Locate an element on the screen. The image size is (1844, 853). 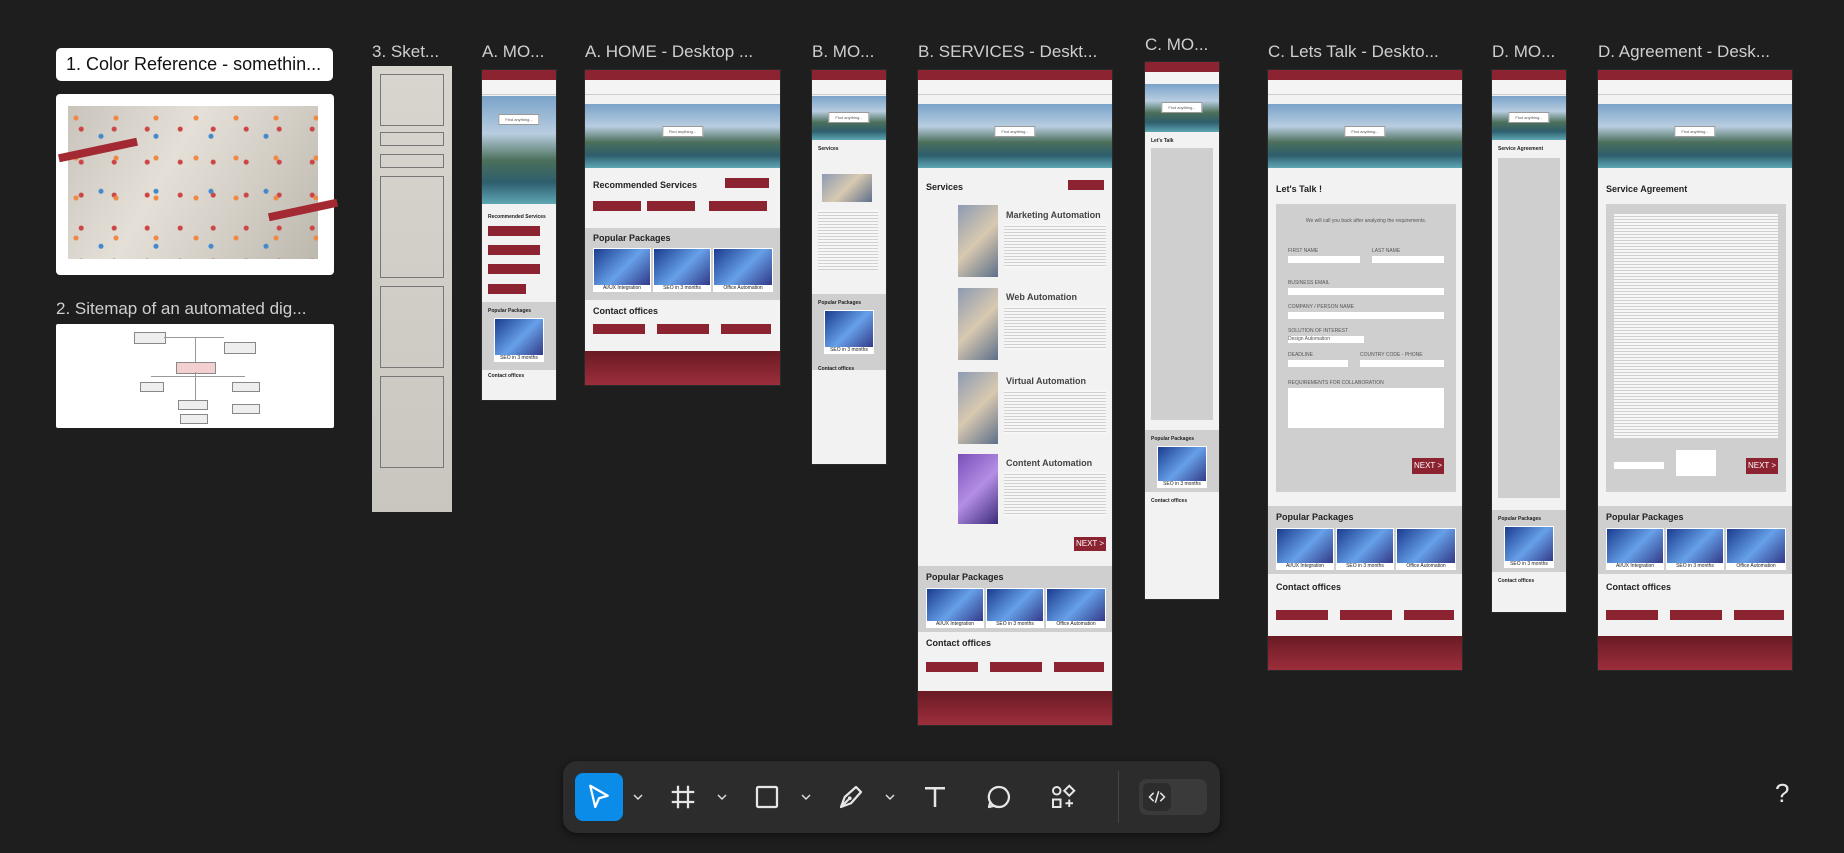
requirements-field is located at coordinates (1366, 408).